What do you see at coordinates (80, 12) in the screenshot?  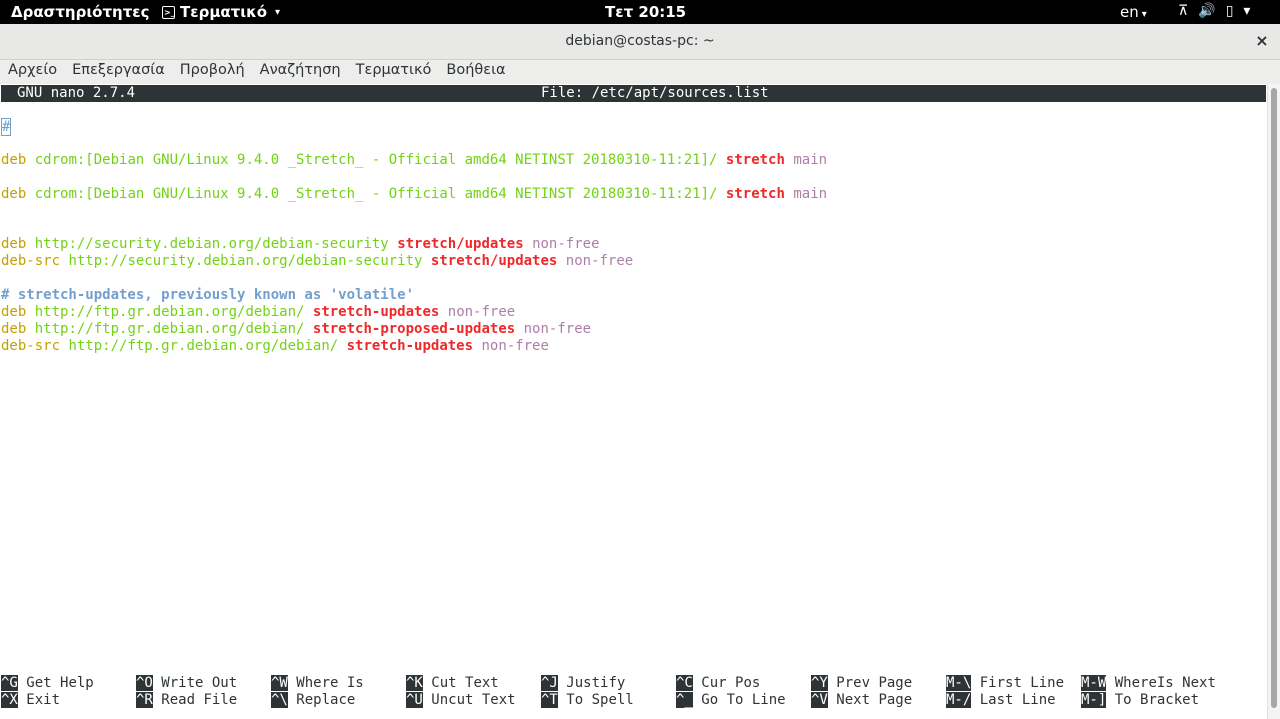 I see `activities-button: Δραστηριότητες` at bounding box center [80, 12].